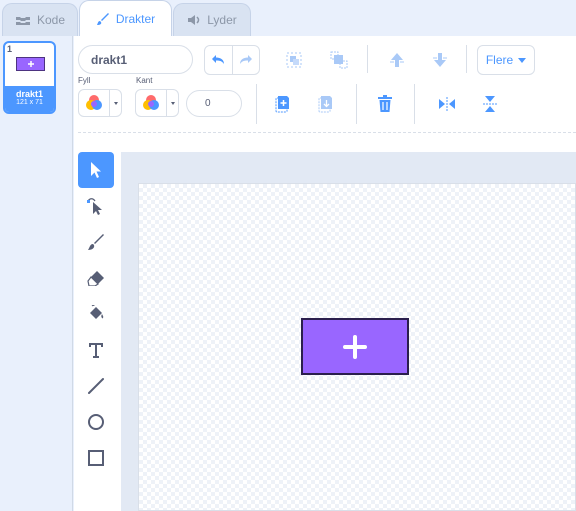 This screenshot has width=576, height=511. I want to click on circle-tool, so click(96, 422).